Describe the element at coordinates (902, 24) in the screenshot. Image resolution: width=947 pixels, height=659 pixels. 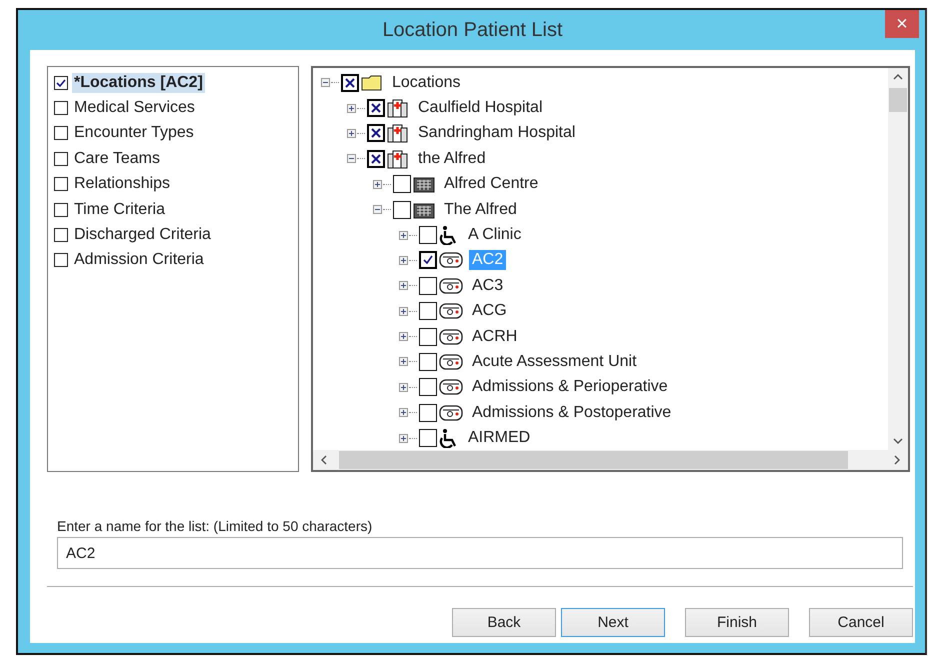
I see `close-button: ×` at that location.